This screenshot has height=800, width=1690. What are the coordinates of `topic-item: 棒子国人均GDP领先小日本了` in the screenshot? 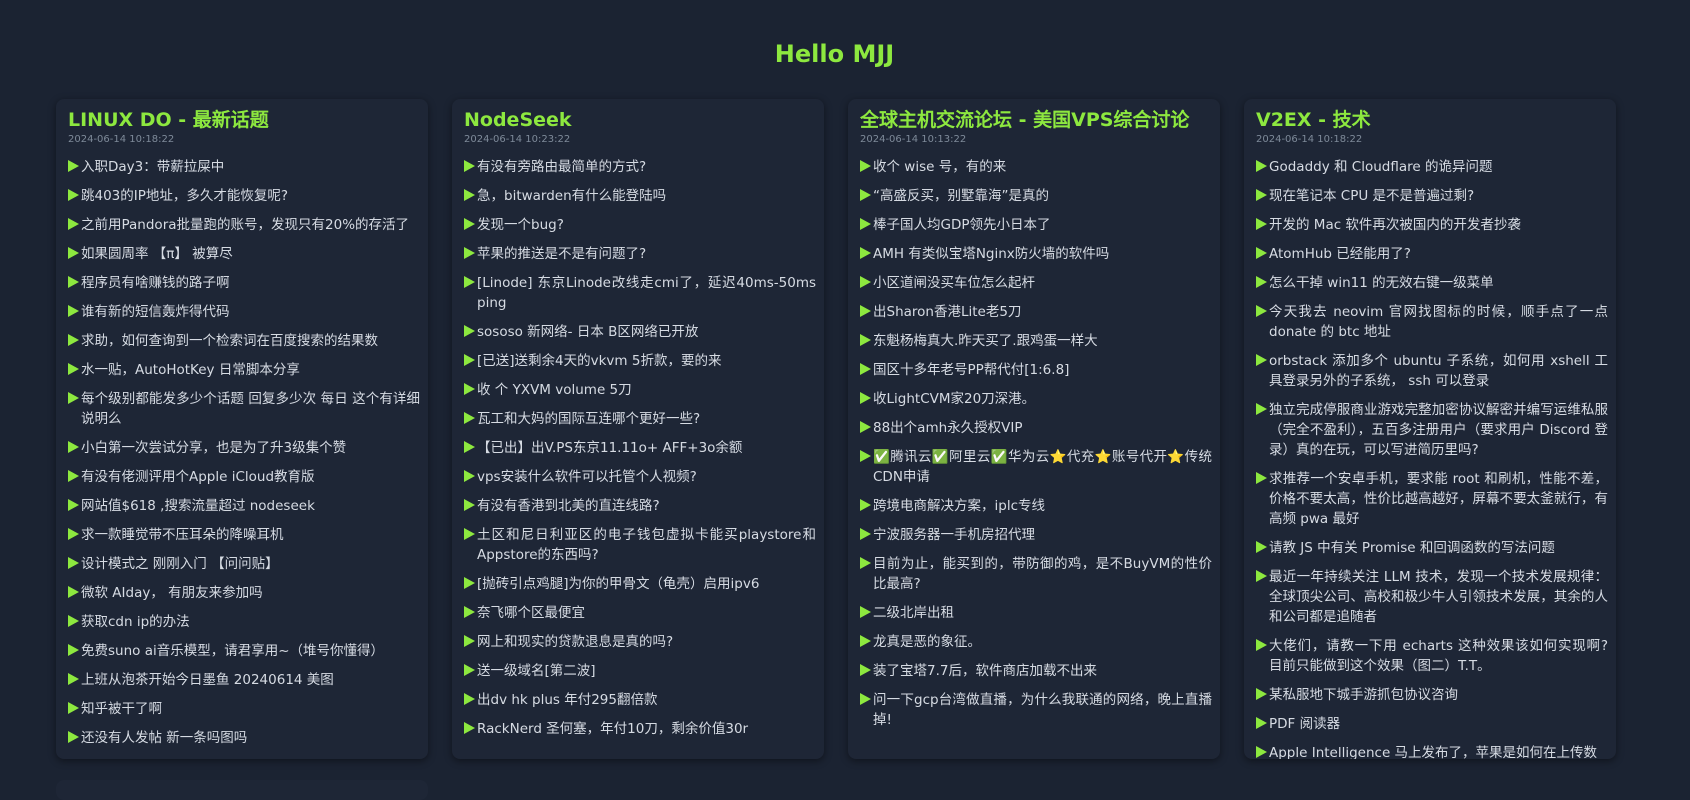 It's located at (1036, 225).